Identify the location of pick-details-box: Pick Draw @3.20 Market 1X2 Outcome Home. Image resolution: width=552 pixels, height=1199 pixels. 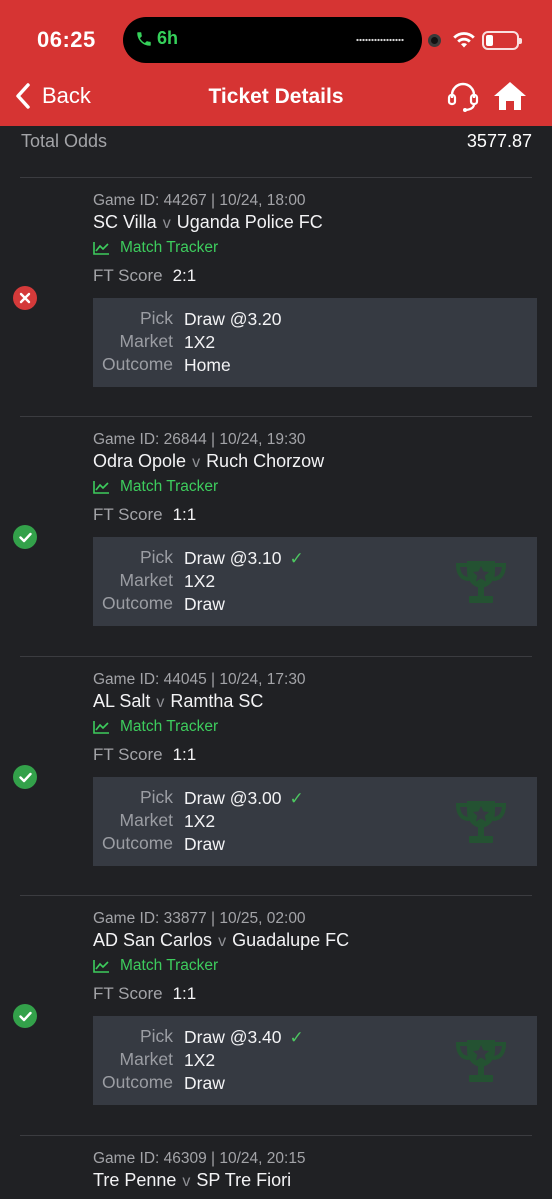
(315, 342).